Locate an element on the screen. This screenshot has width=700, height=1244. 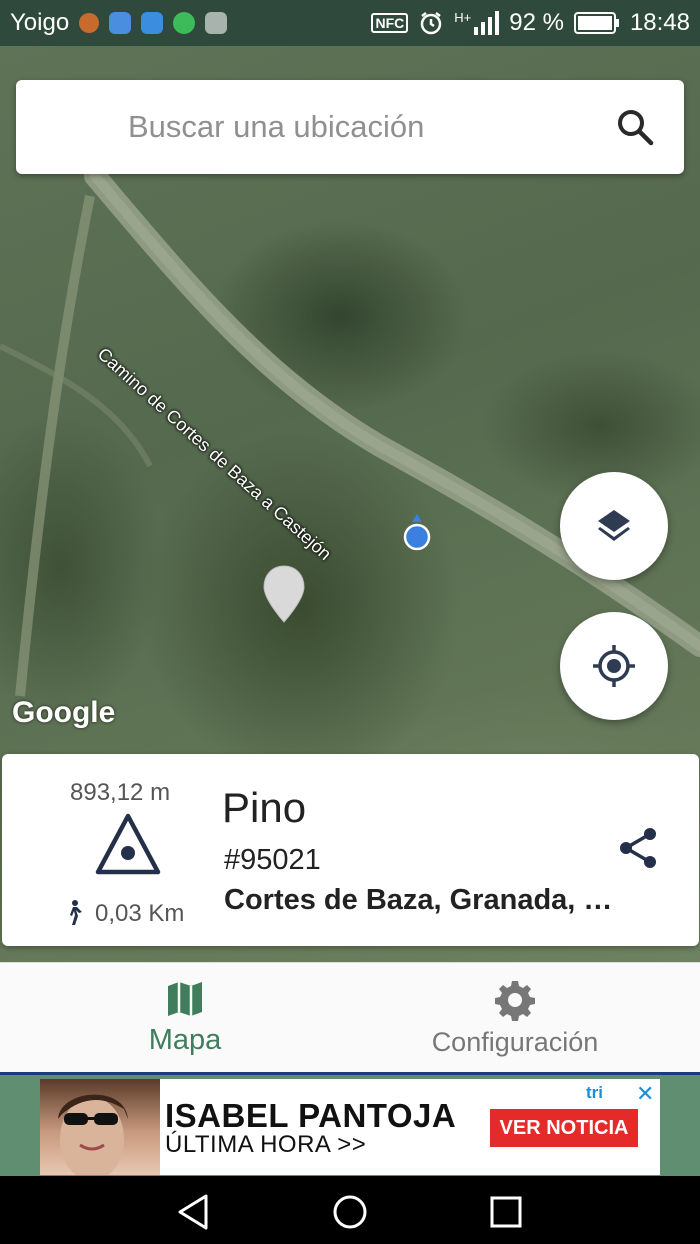
side-track is located at coordinates (55, 446).